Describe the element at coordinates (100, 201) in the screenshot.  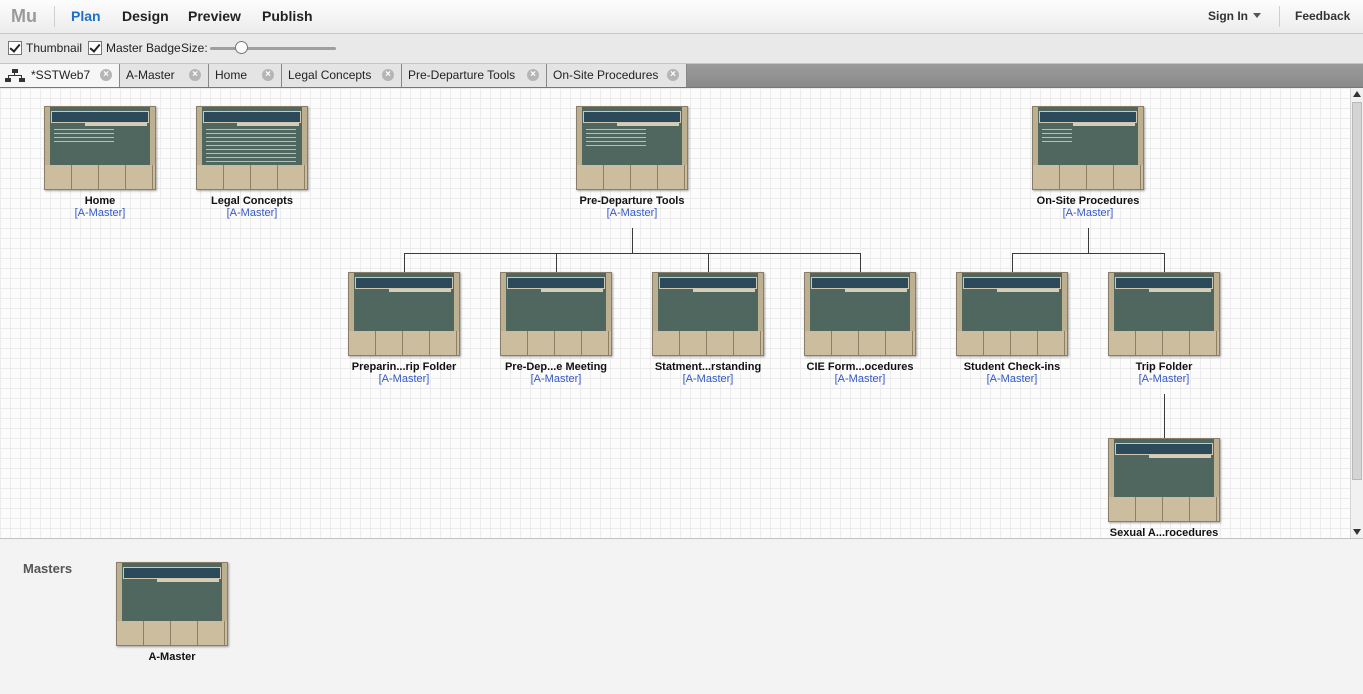
I see `page-name: Home` at that location.